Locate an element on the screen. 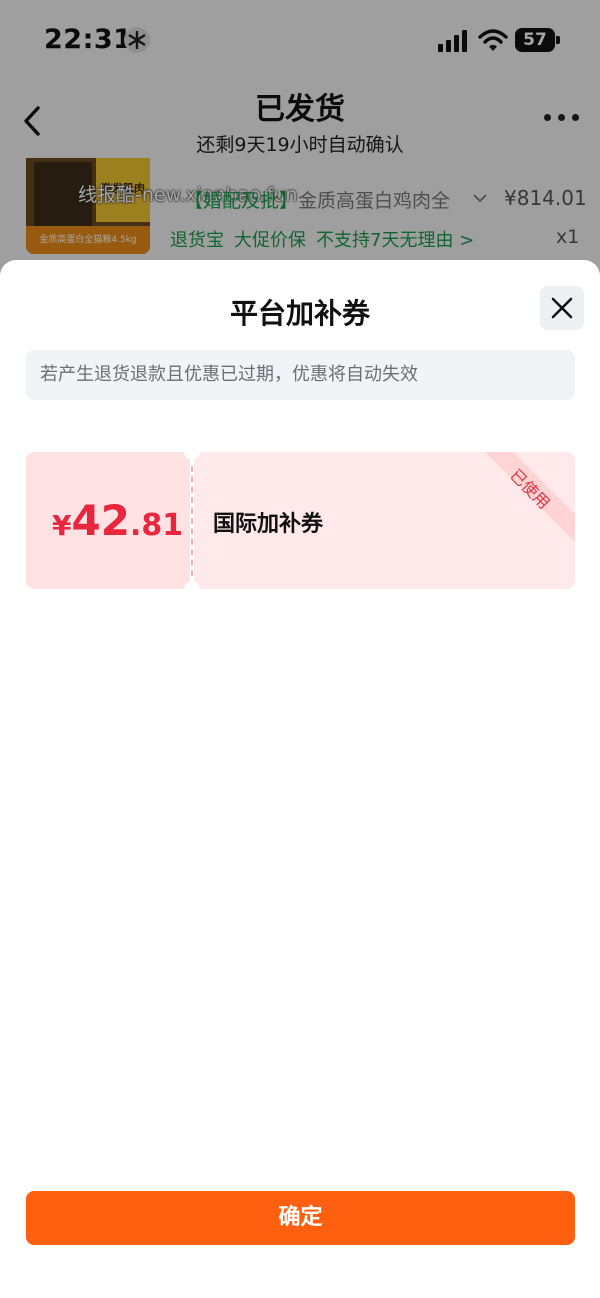 The width and height of the screenshot is (600, 1298). coupon-card: 已使用 ¥42.81 国际加补券 is located at coordinates (300, 520).